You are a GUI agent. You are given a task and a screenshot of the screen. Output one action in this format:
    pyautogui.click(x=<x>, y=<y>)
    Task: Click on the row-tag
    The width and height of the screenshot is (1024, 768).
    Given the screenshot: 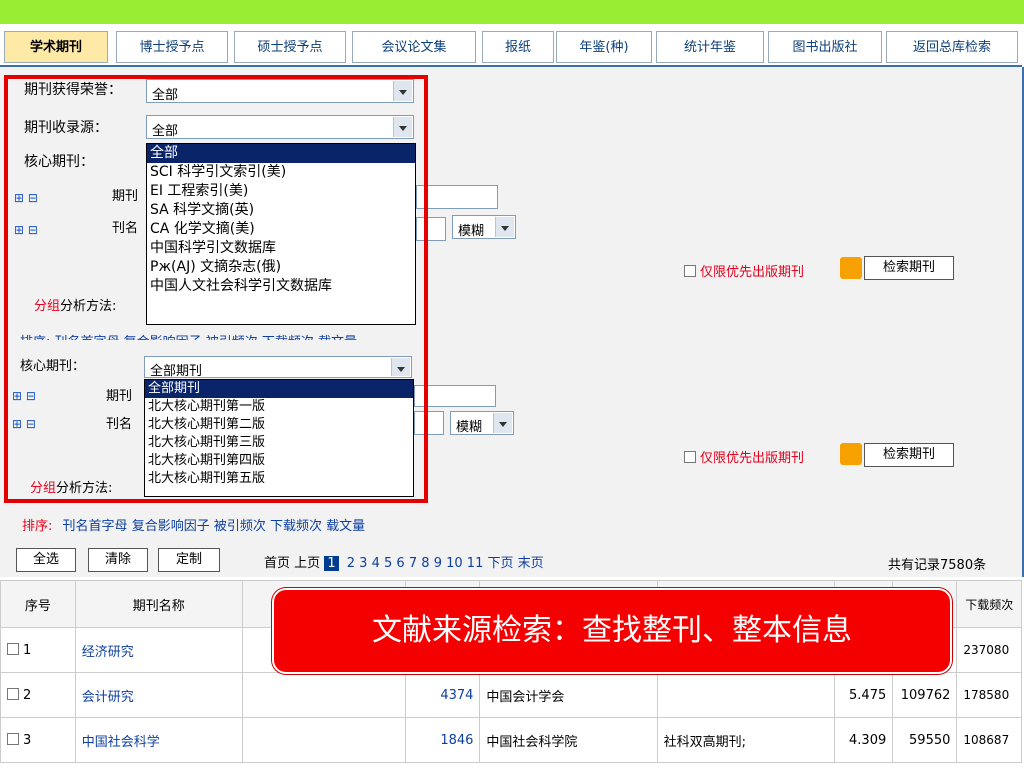 What is the action you would take?
    pyautogui.click(x=745, y=695)
    